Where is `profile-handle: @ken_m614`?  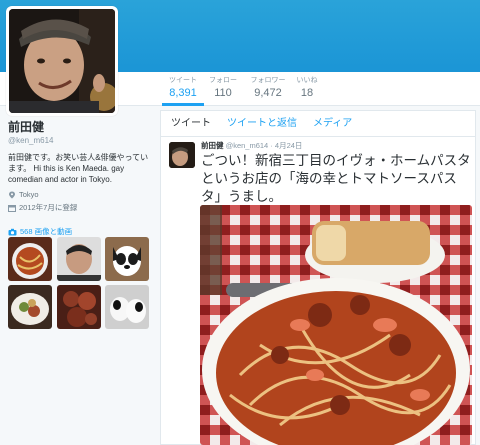 profile-handle: @ken_m614 is located at coordinates (82, 140).